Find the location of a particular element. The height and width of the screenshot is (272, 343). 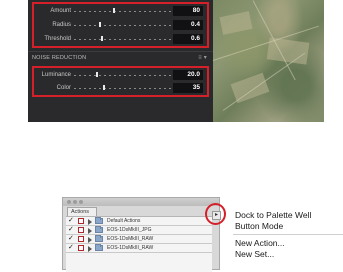

radius-slider is located at coordinates (123, 24).